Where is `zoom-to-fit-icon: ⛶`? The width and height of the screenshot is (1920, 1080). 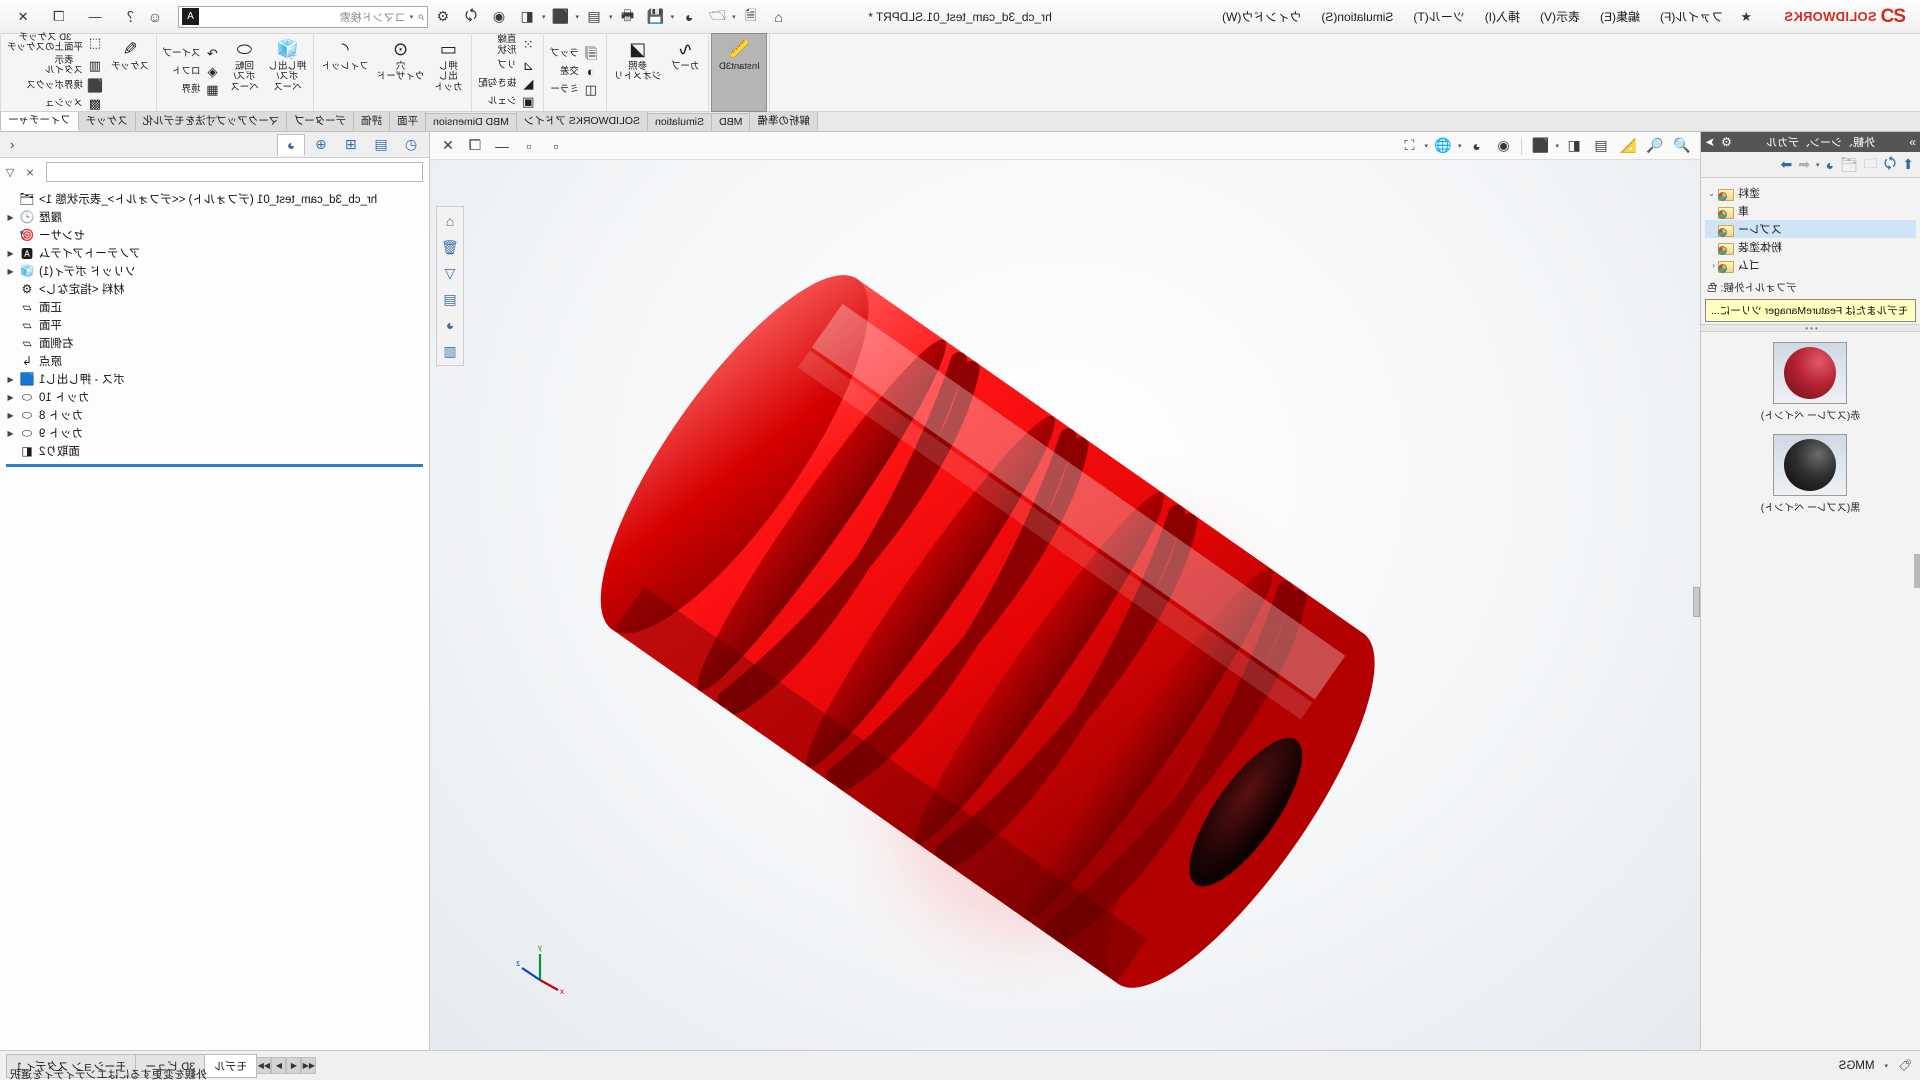
zoom-to-fit-icon: ⛶ is located at coordinates (1409, 146).